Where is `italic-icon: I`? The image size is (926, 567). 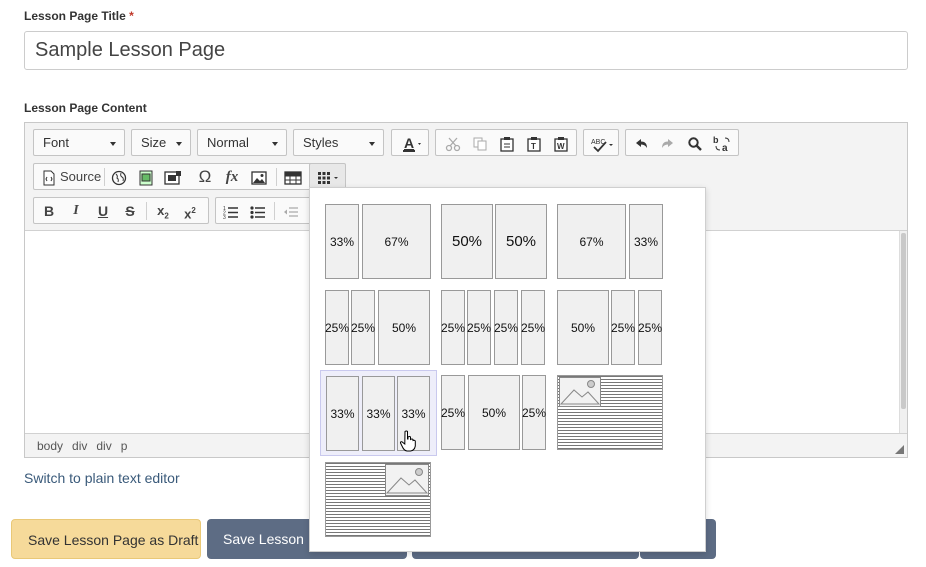 italic-icon: I is located at coordinates (76, 211).